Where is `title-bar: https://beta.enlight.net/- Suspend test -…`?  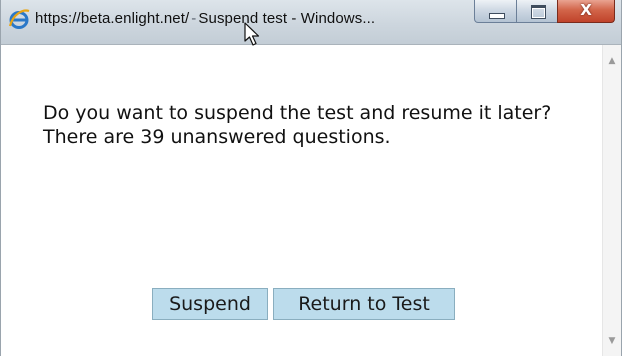
title-bar: https://beta.enlight.net/- Suspend test -… is located at coordinates (311, 24).